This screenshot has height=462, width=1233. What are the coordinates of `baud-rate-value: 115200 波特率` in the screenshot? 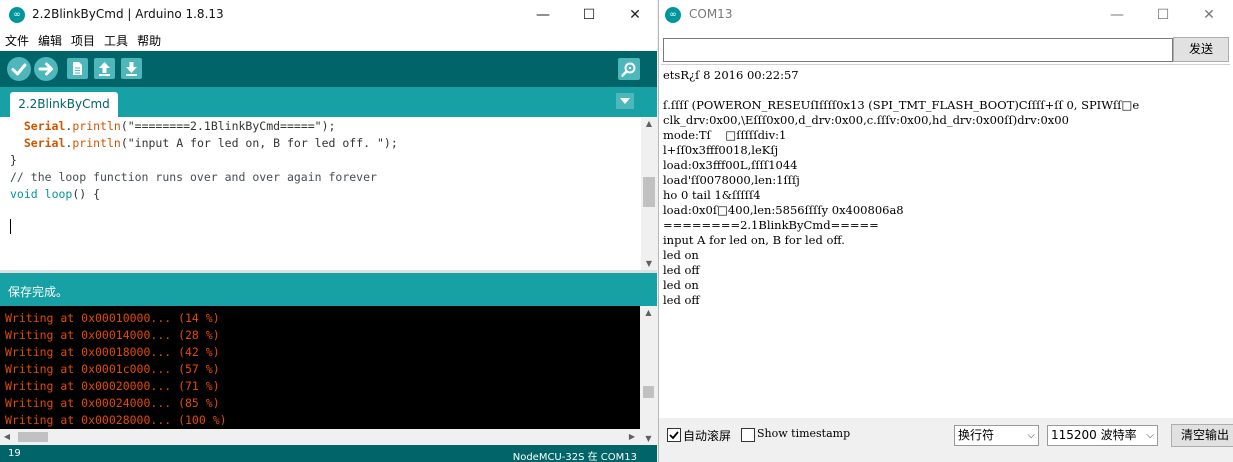 It's located at (1094, 435).